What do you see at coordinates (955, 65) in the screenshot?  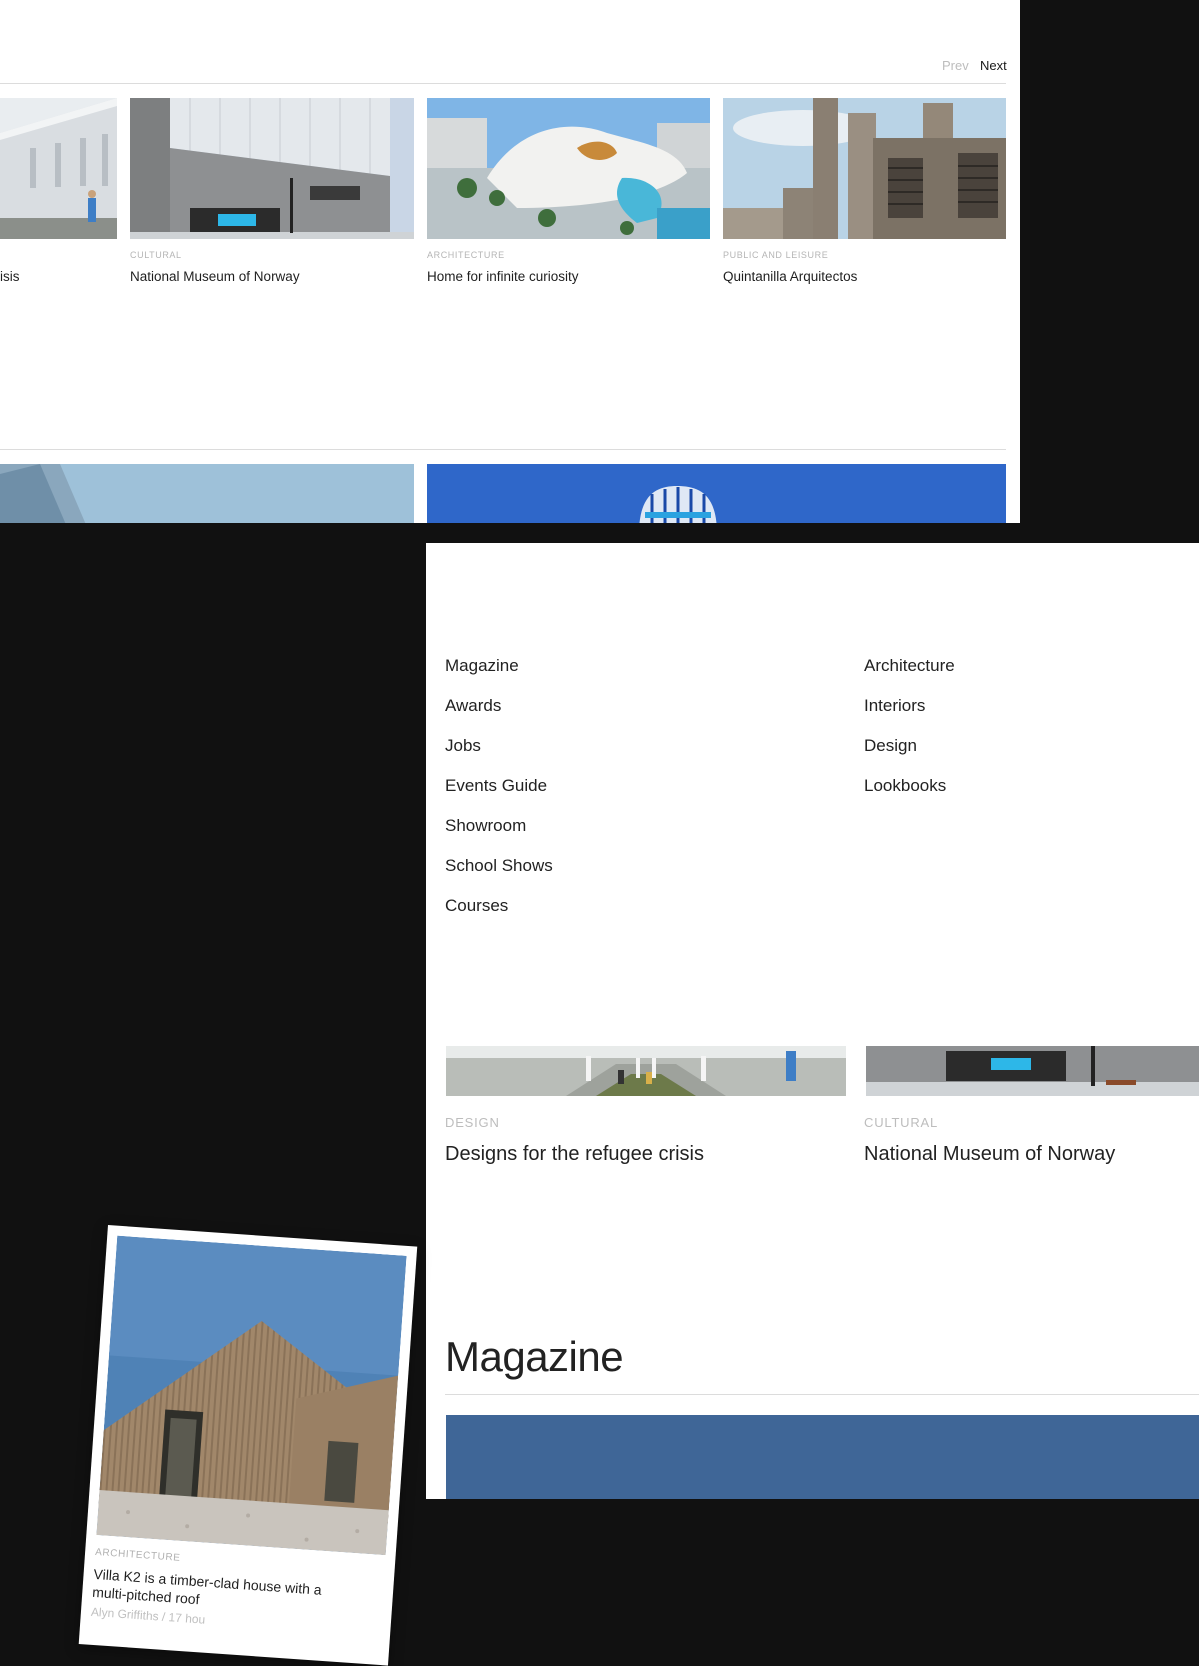 I see `prev-button: Prev` at bounding box center [955, 65].